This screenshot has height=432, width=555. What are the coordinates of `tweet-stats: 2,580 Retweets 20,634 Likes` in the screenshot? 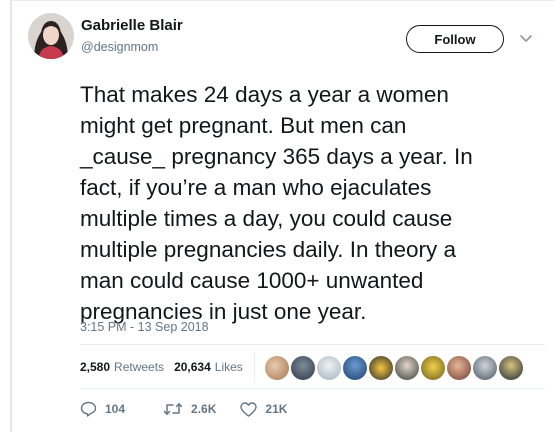 It's located at (161, 367).